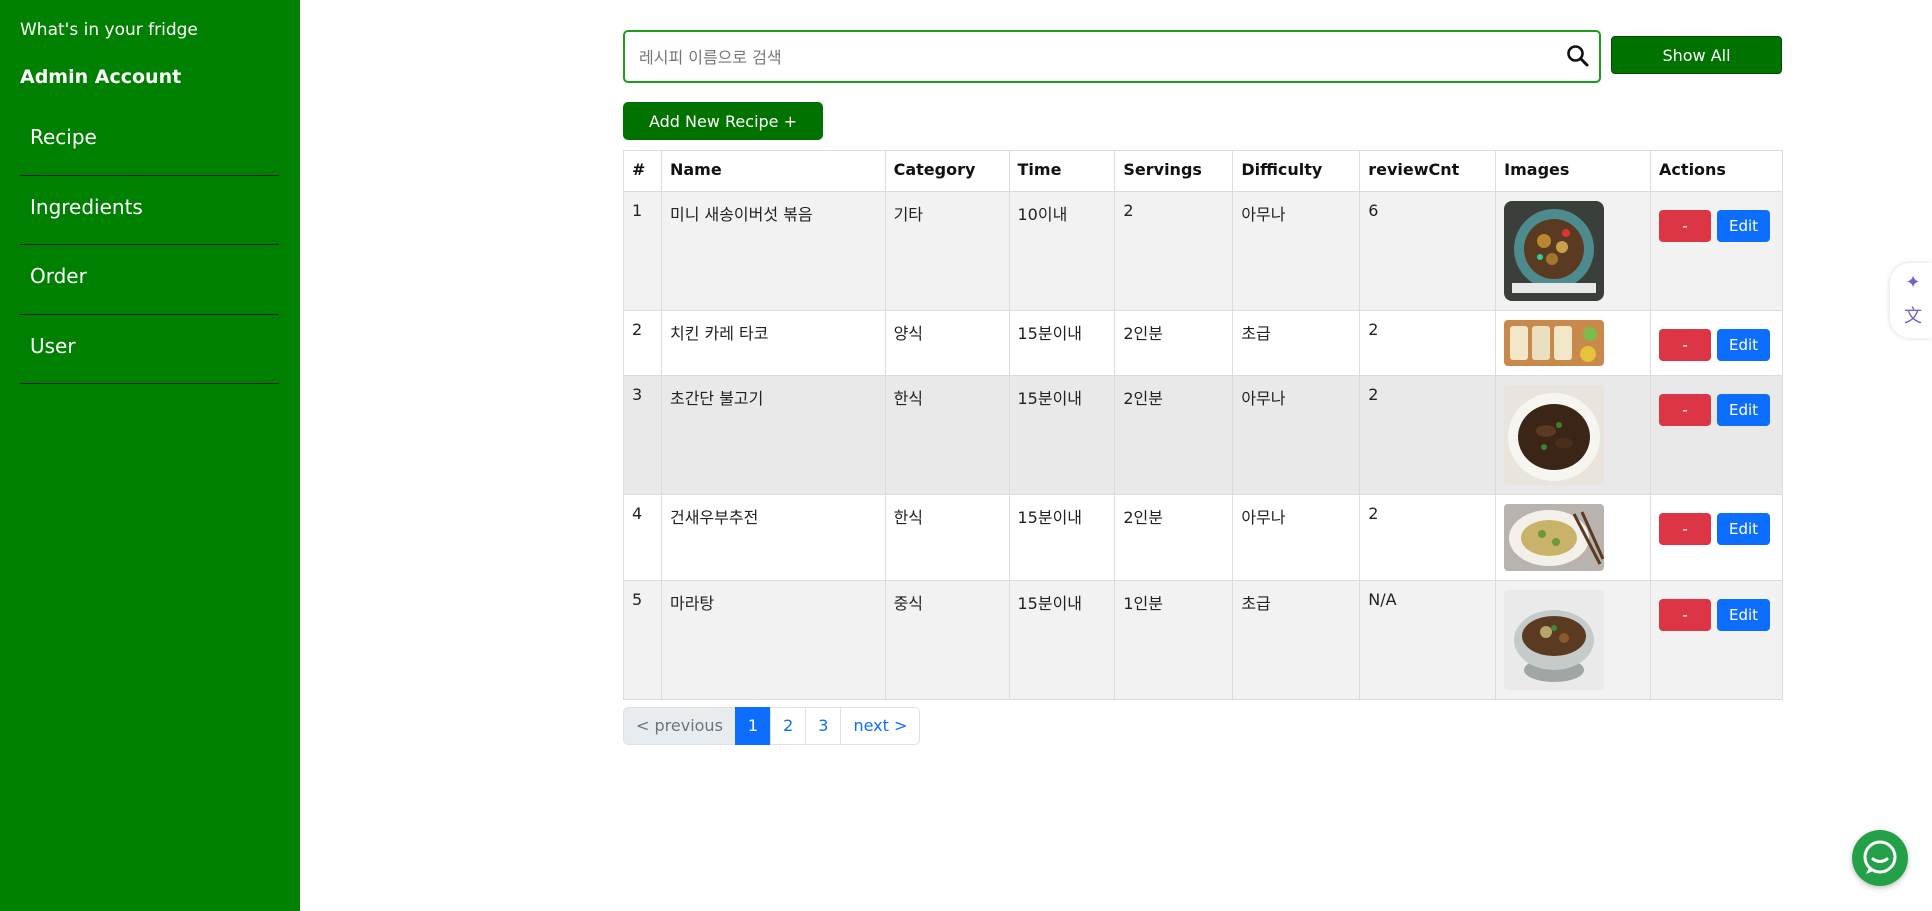 This screenshot has width=1932, height=911. Describe the element at coordinates (149, 141) in the screenshot. I see `sidebar-item-recipe: Recipe` at that location.